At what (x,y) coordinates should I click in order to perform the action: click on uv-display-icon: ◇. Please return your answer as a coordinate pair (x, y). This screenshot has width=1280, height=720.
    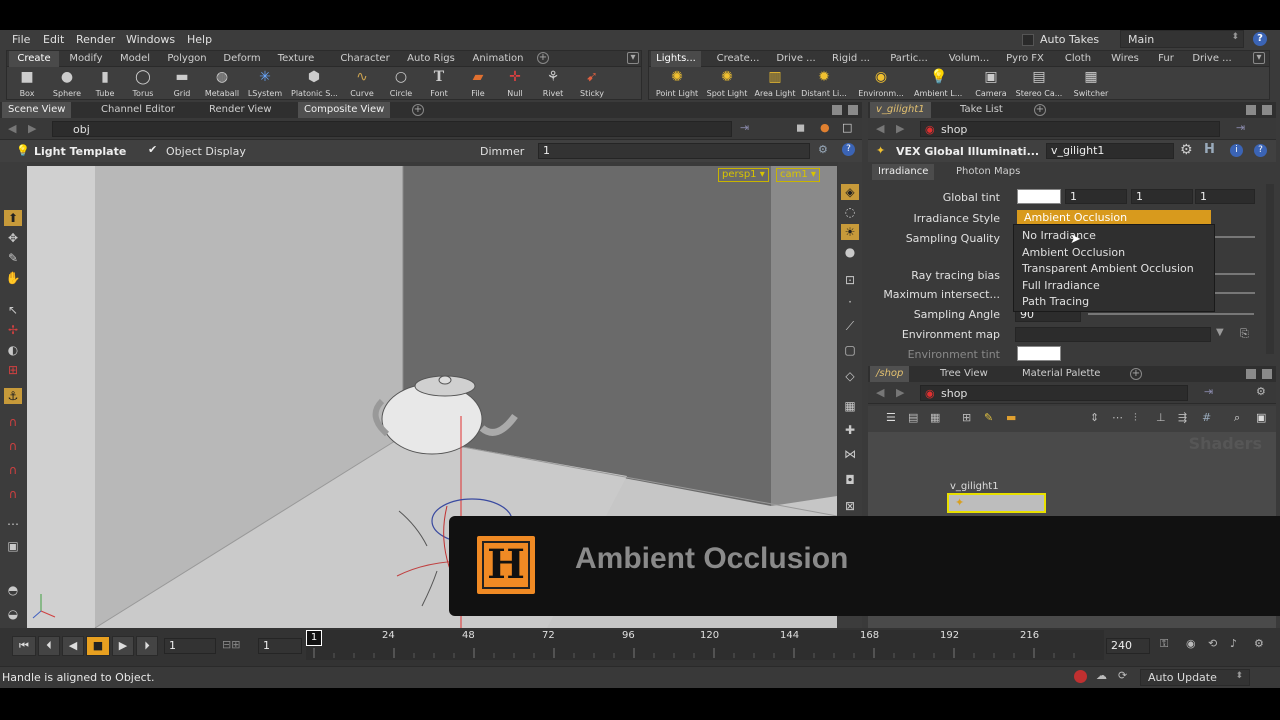
    Looking at the image, I should click on (850, 376).